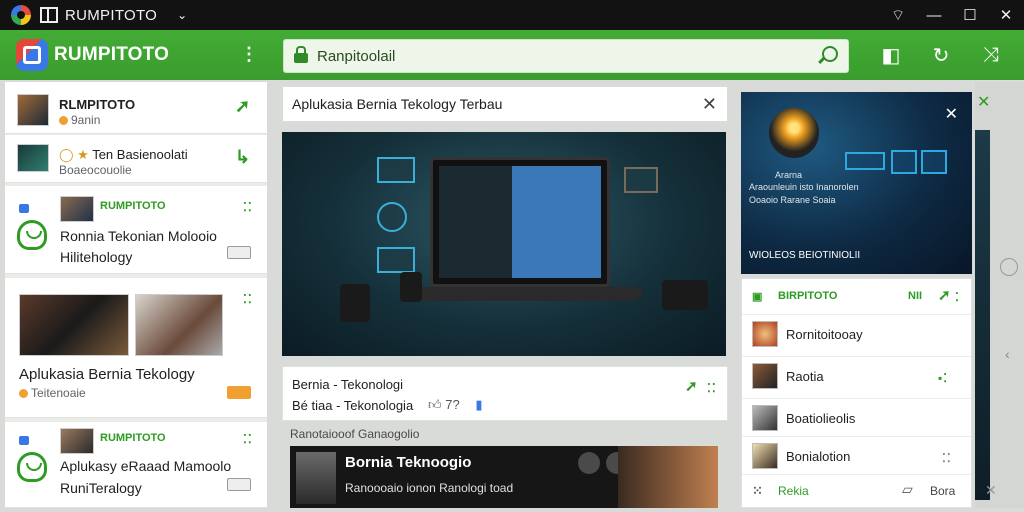 This screenshot has width=1024, height=512. What do you see at coordinates (348, 384) in the screenshot?
I see `post-title: Bernia - Tekonologi` at bounding box center [348, 384].